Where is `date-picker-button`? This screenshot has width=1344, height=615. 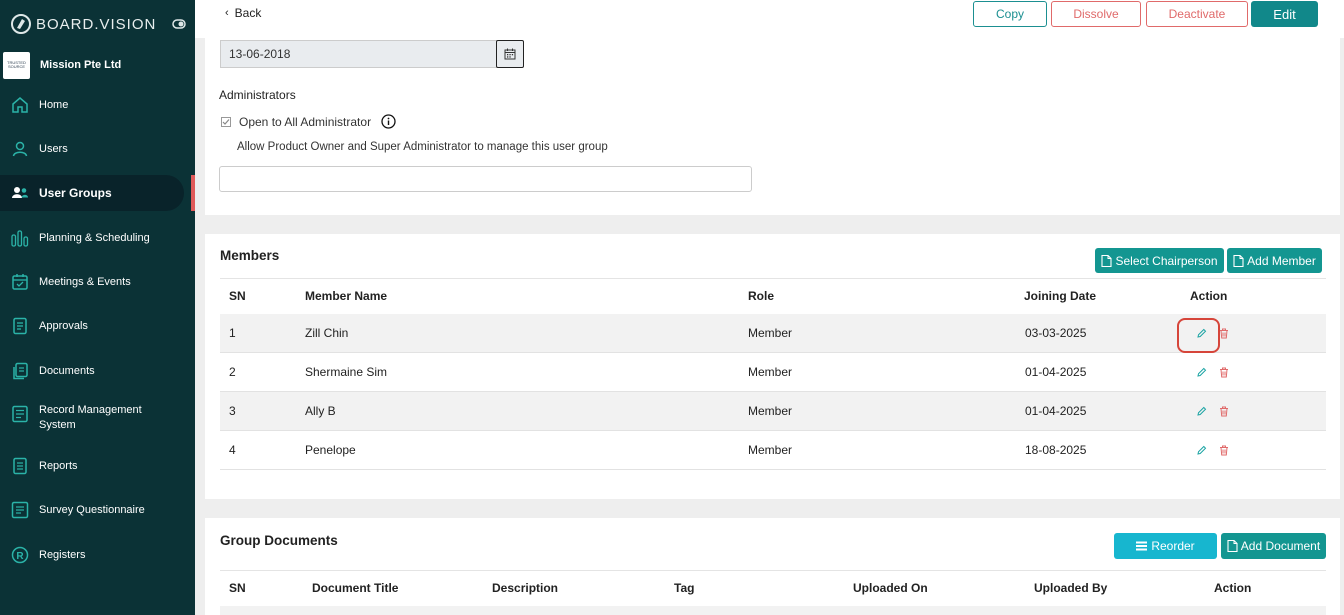 date-picker-button is located at coordinates (510, 54).